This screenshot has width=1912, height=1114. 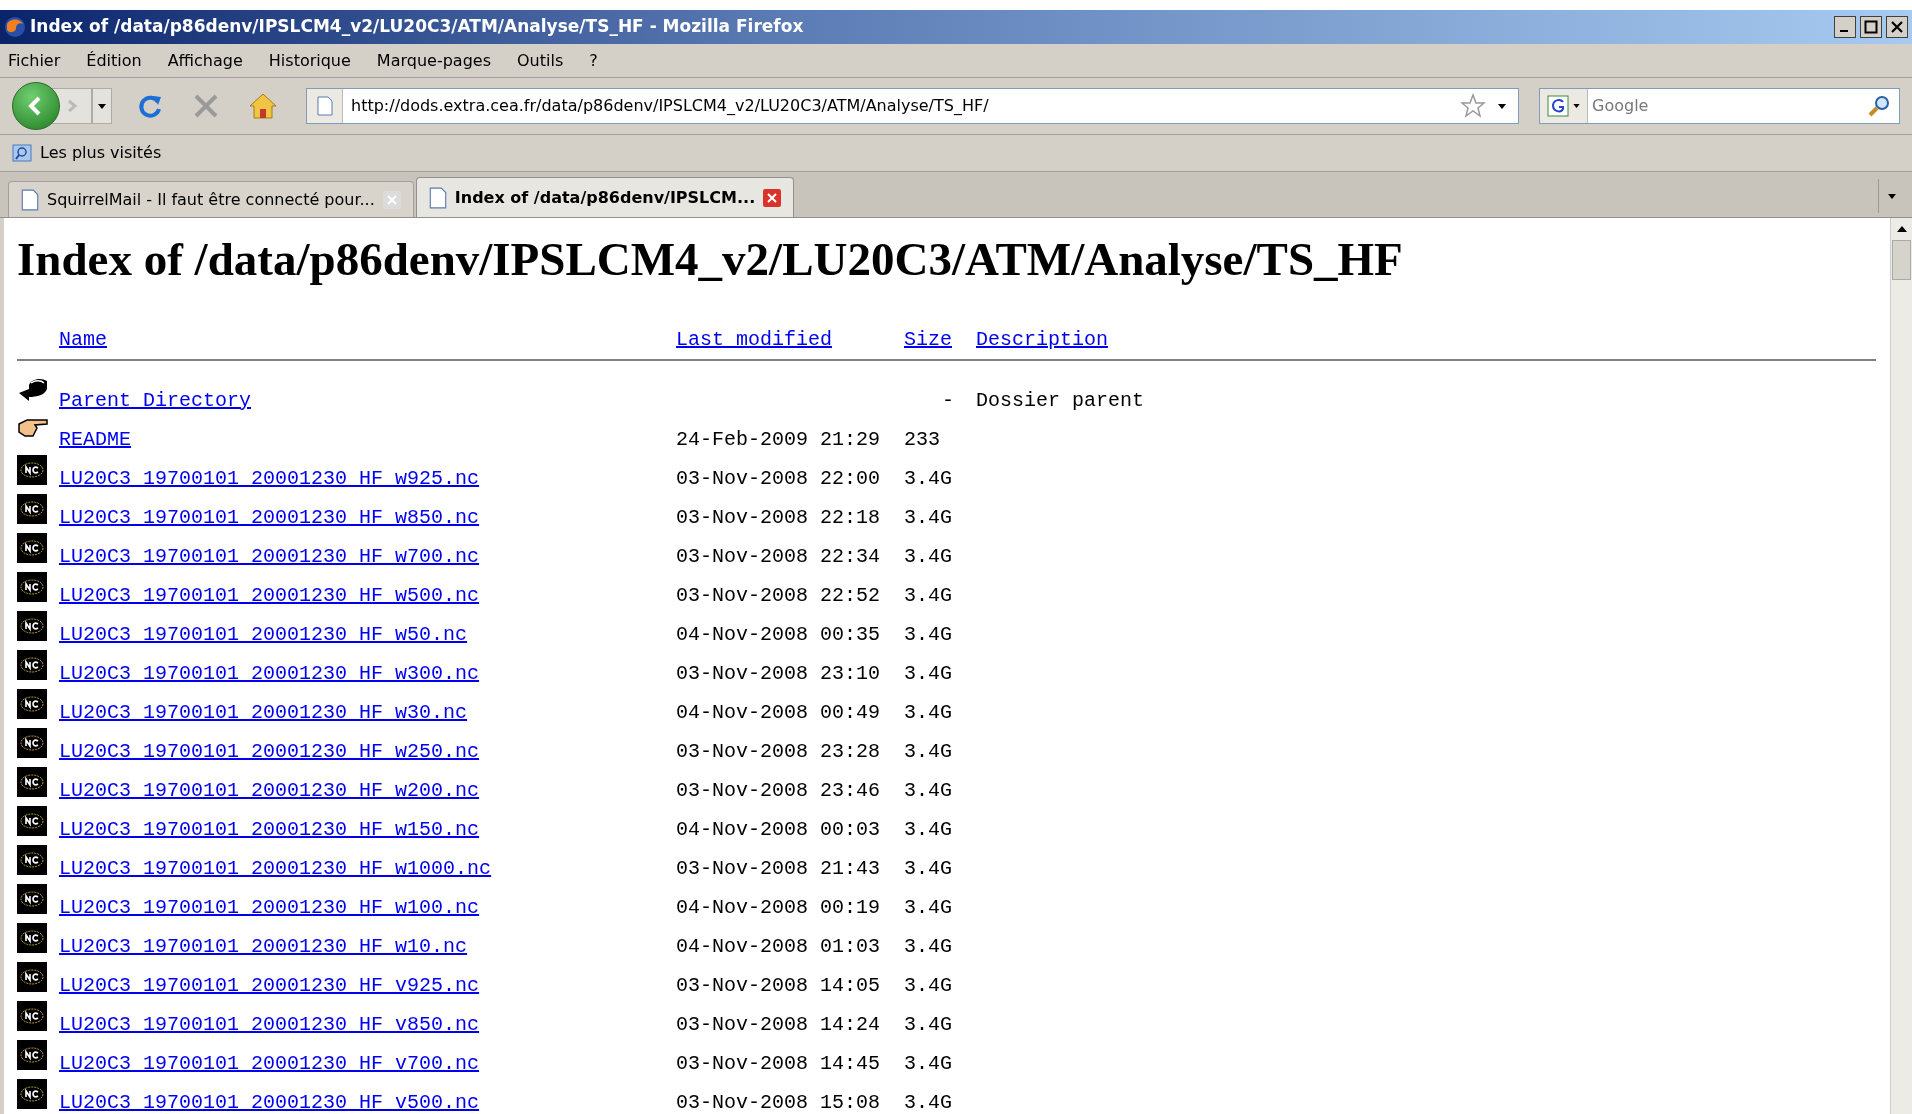 What do you see at coordinates (269, 1102) in the screenshot?
I see `file-link: LU20C3_19700101_20001230_HF_v500.nc` at bounding box center [269, 1102].